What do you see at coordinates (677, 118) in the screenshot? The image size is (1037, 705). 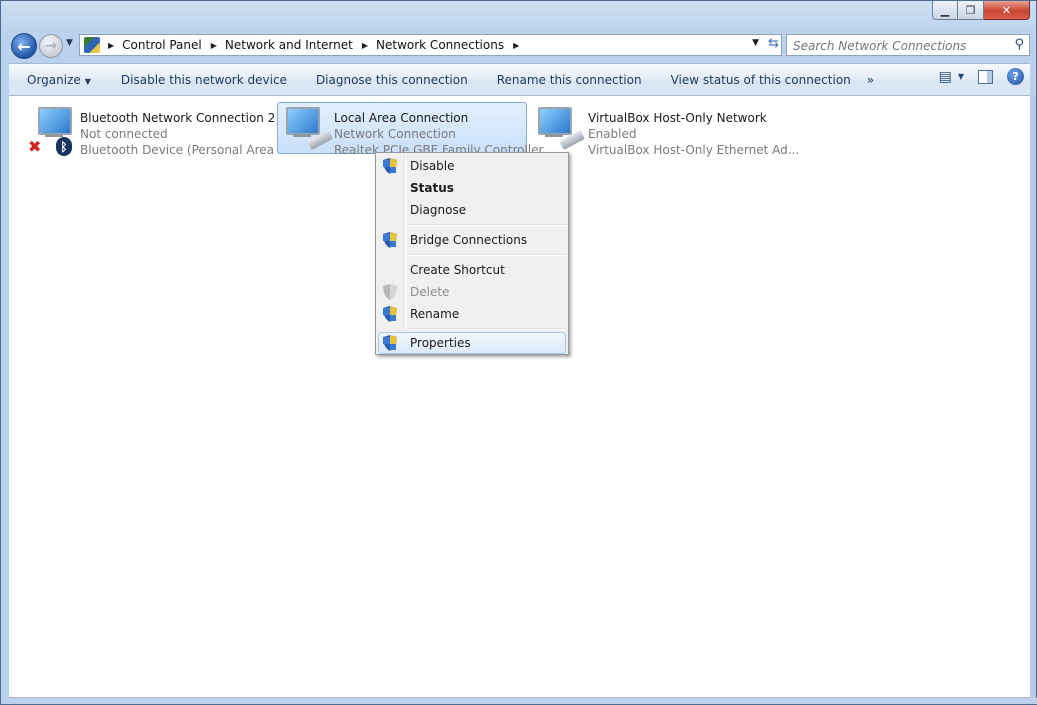 I see `connection-name: VirtualBox Host-Only Network` at bounding box center [677, 118].